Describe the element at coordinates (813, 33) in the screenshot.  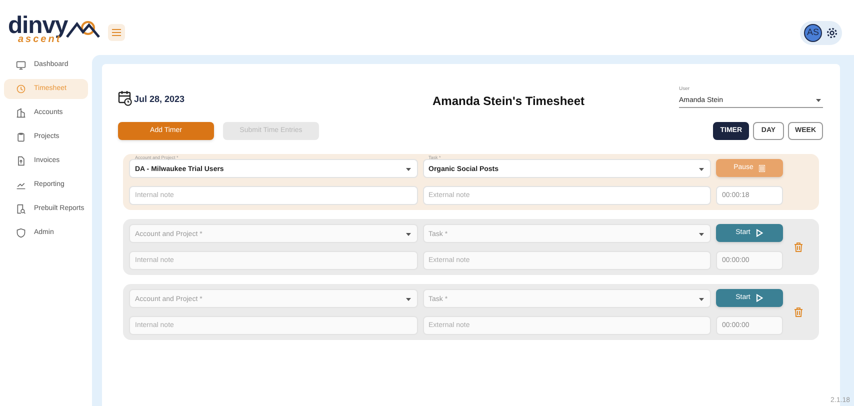
I see `user-avatar: AS` at that location.